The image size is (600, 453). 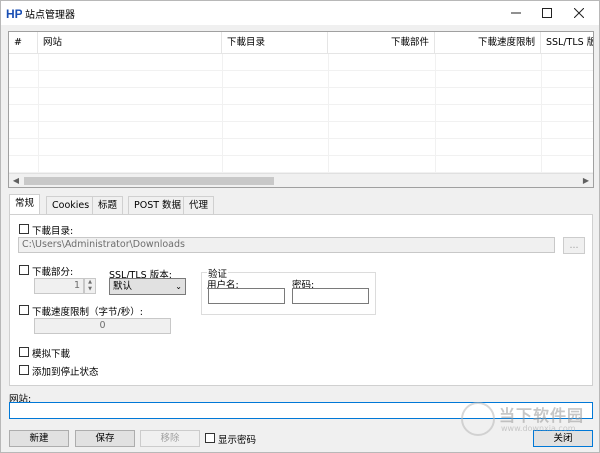 I want to click on minimize-icon, so click(x=516, y=13).